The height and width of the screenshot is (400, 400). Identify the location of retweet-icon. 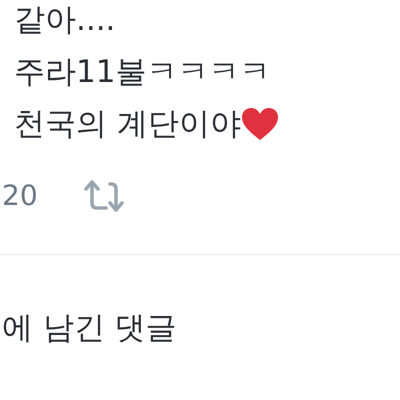
(104, 196).